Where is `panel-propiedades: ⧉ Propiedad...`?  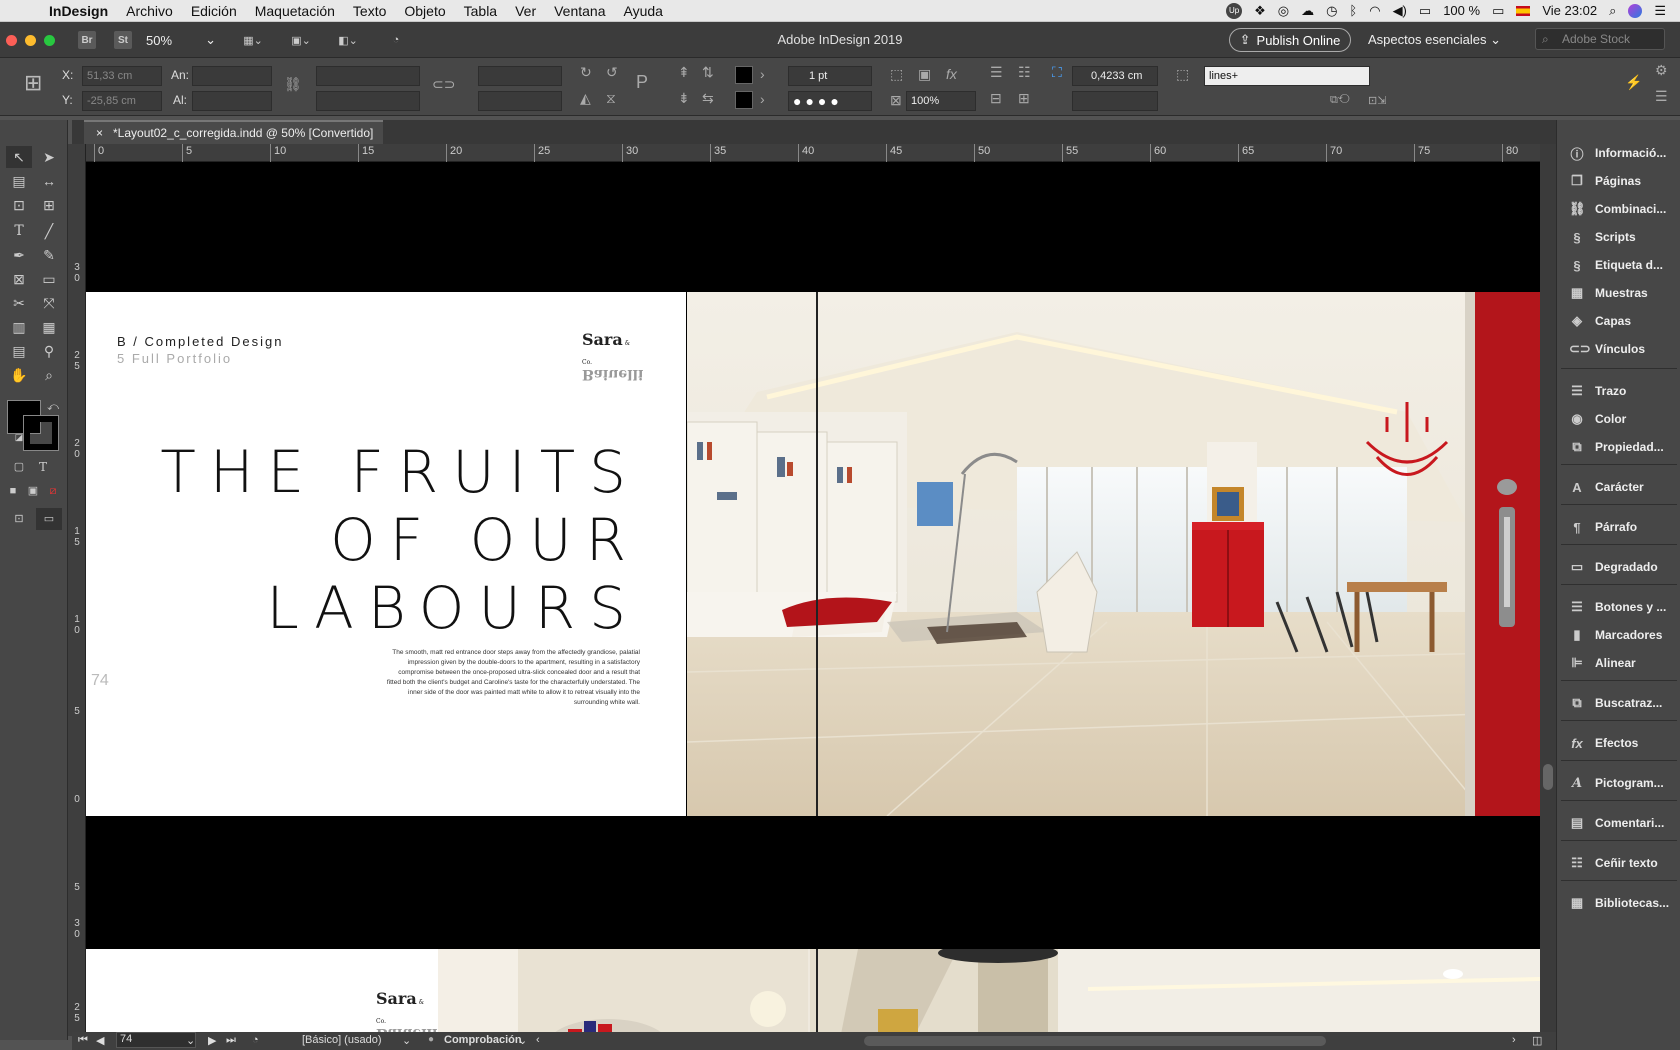
panel-propiedades: ⧉ Propiedad... is located at coordinates (1618, 447).